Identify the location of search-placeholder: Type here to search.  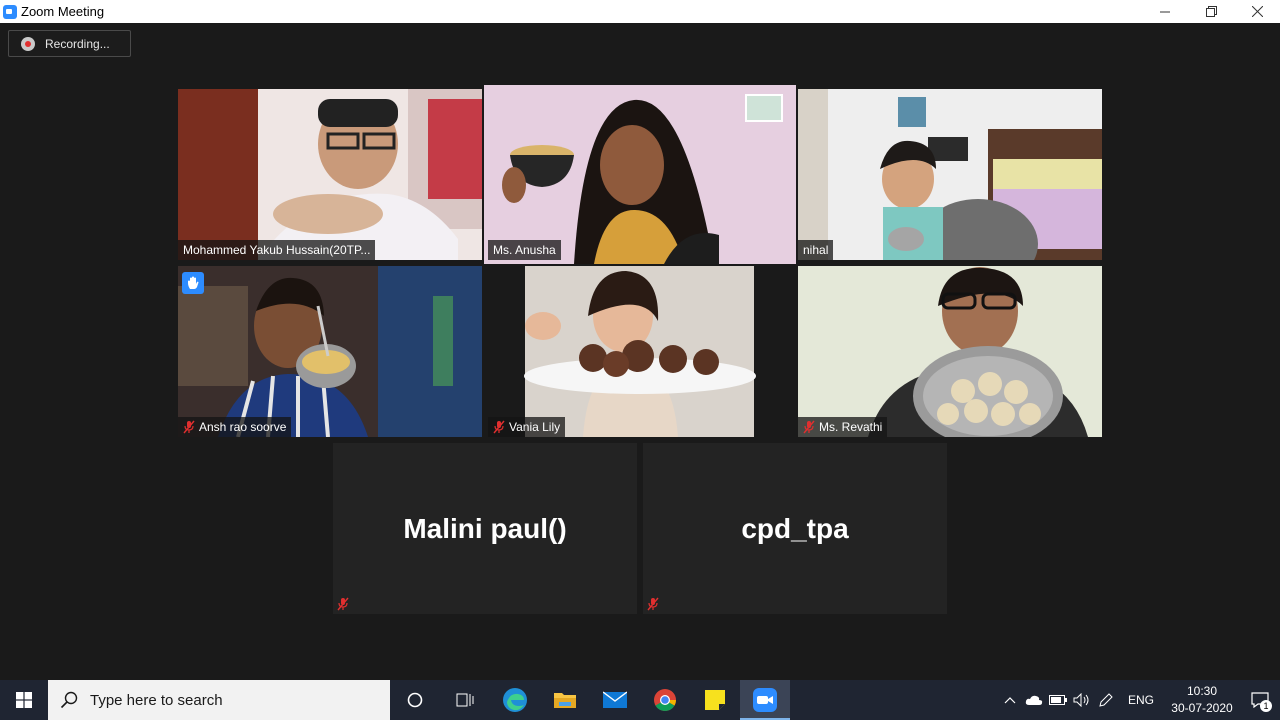
(156, 700).